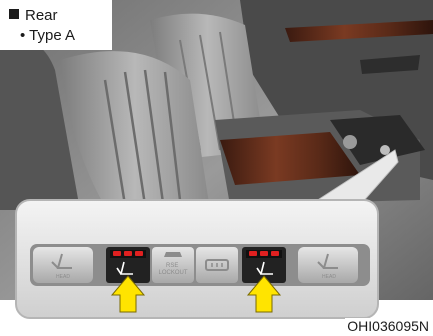  Describe the element at coordinates (328, 265) in the screenshot. I see `right-seat-button: HEAD` at that location.